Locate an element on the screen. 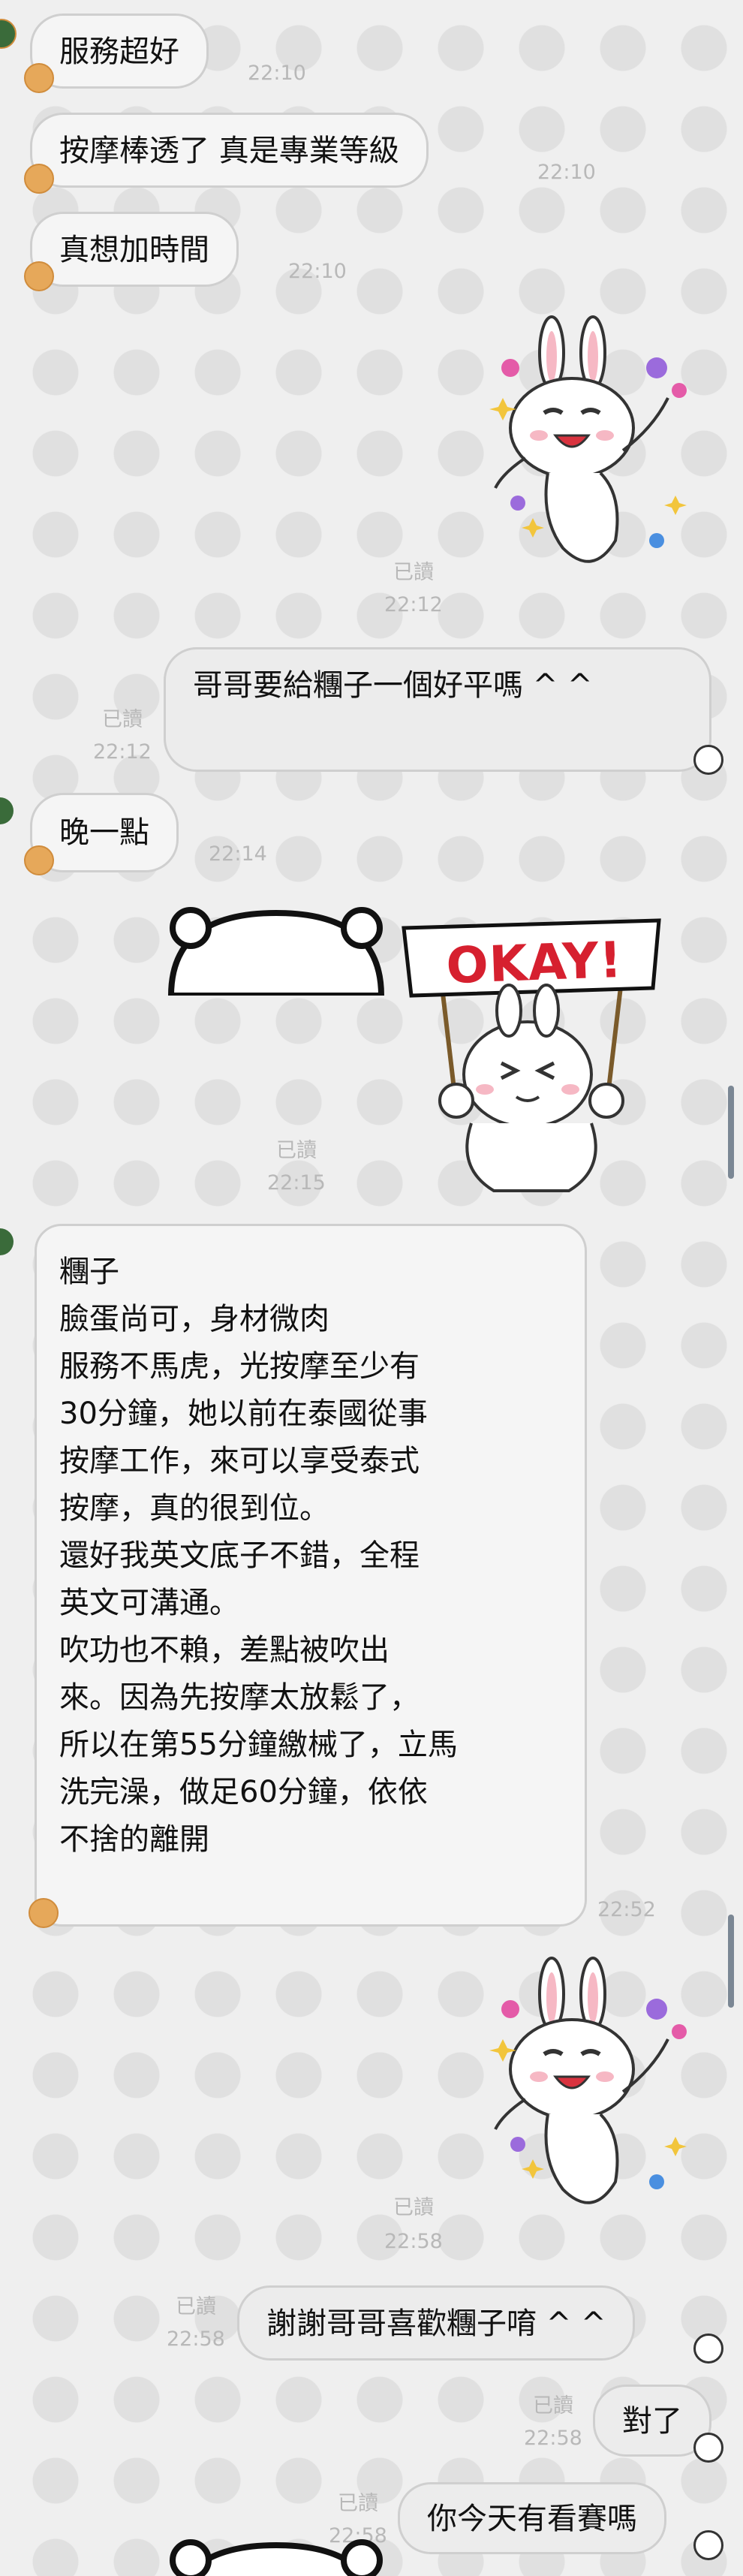  message-line: 來。因為先按摩太放鬆了， is located at coordinates (239, 1697).